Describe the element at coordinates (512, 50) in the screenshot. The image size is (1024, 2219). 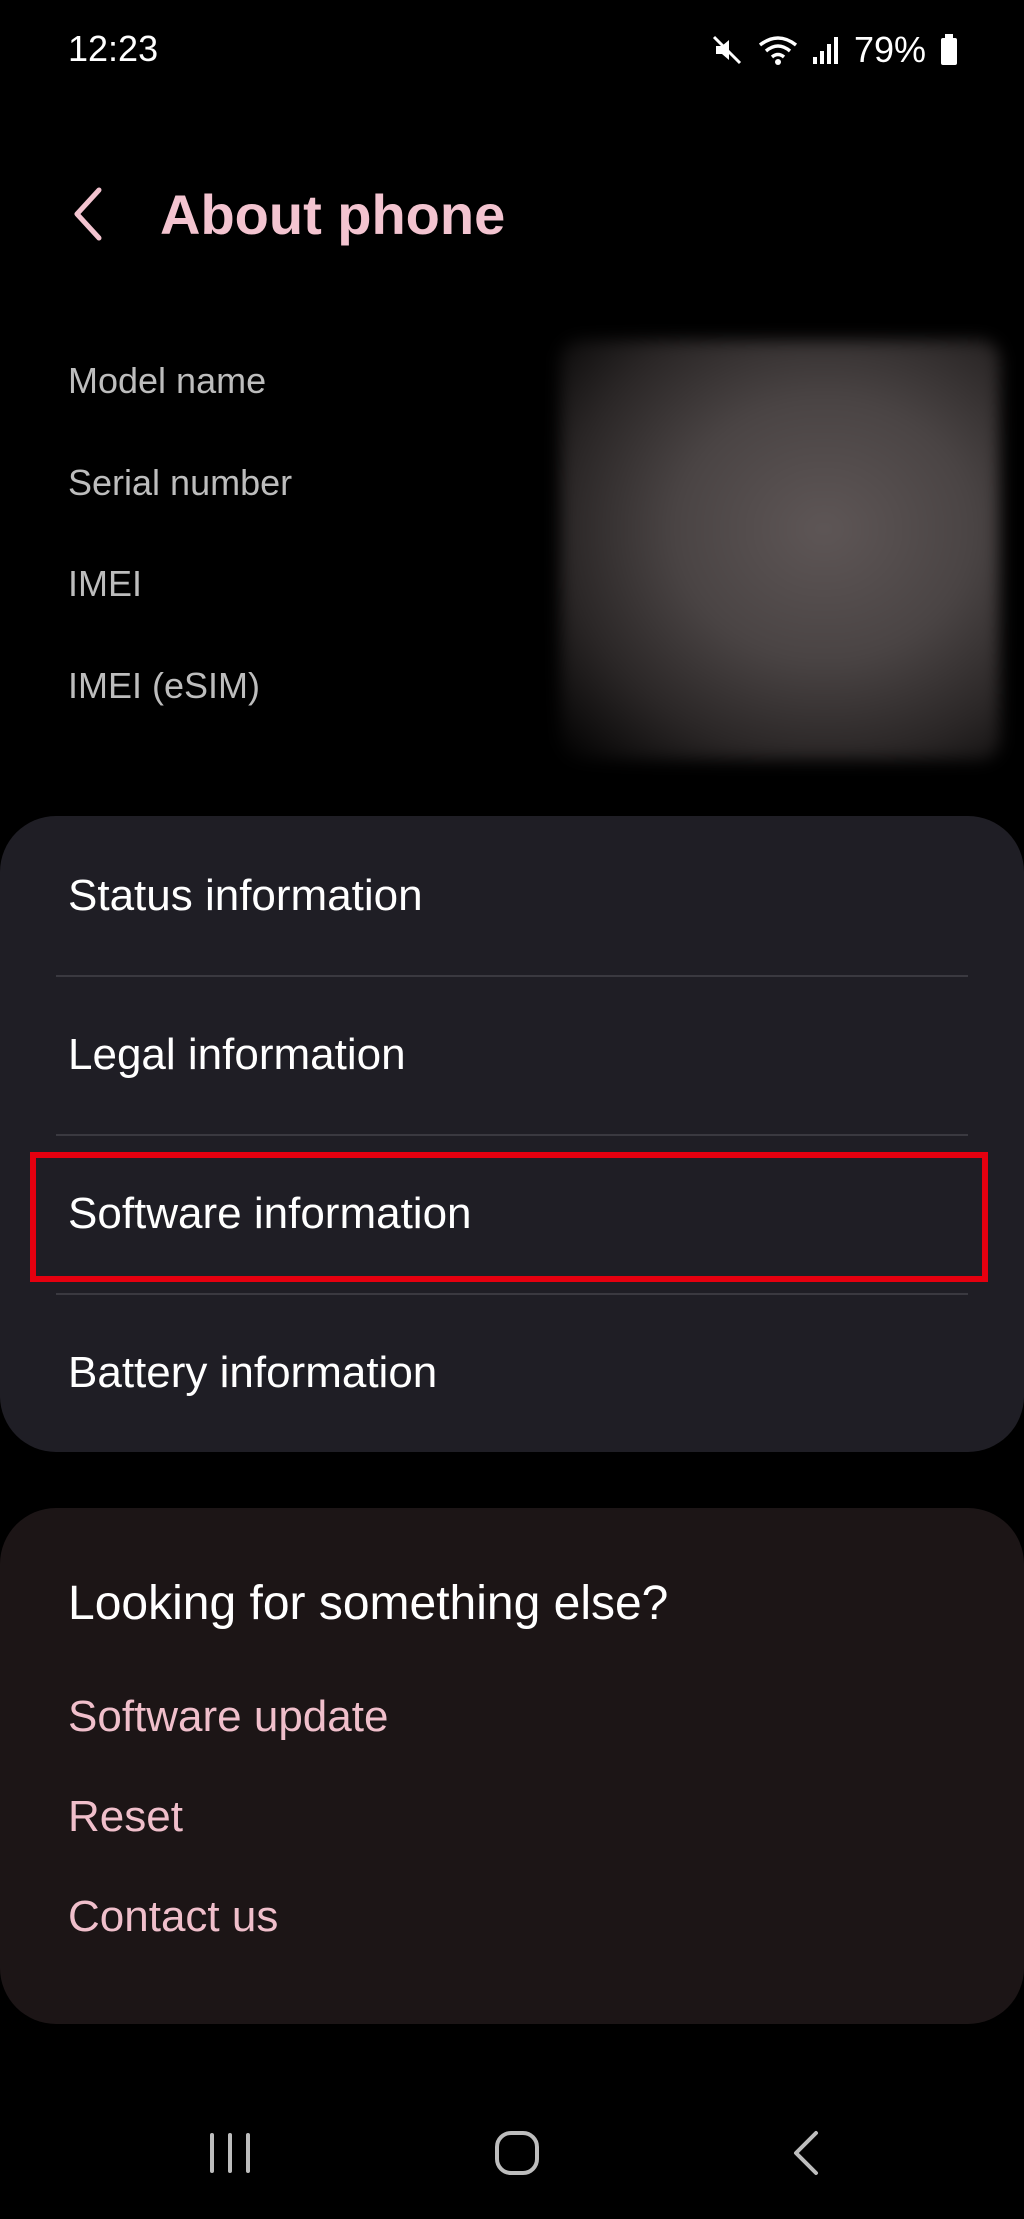
I see `status-bar: 12:23 79%` at that location.